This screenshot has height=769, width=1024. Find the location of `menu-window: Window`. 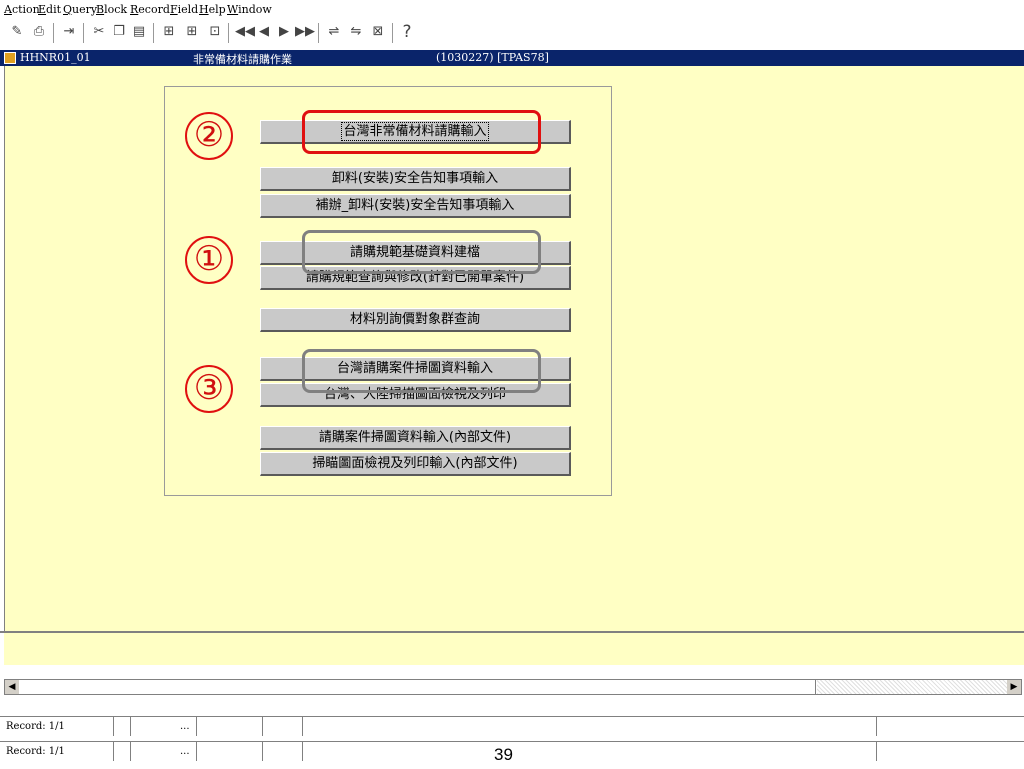

menu-window: Window is located at coordinates (249, 9).